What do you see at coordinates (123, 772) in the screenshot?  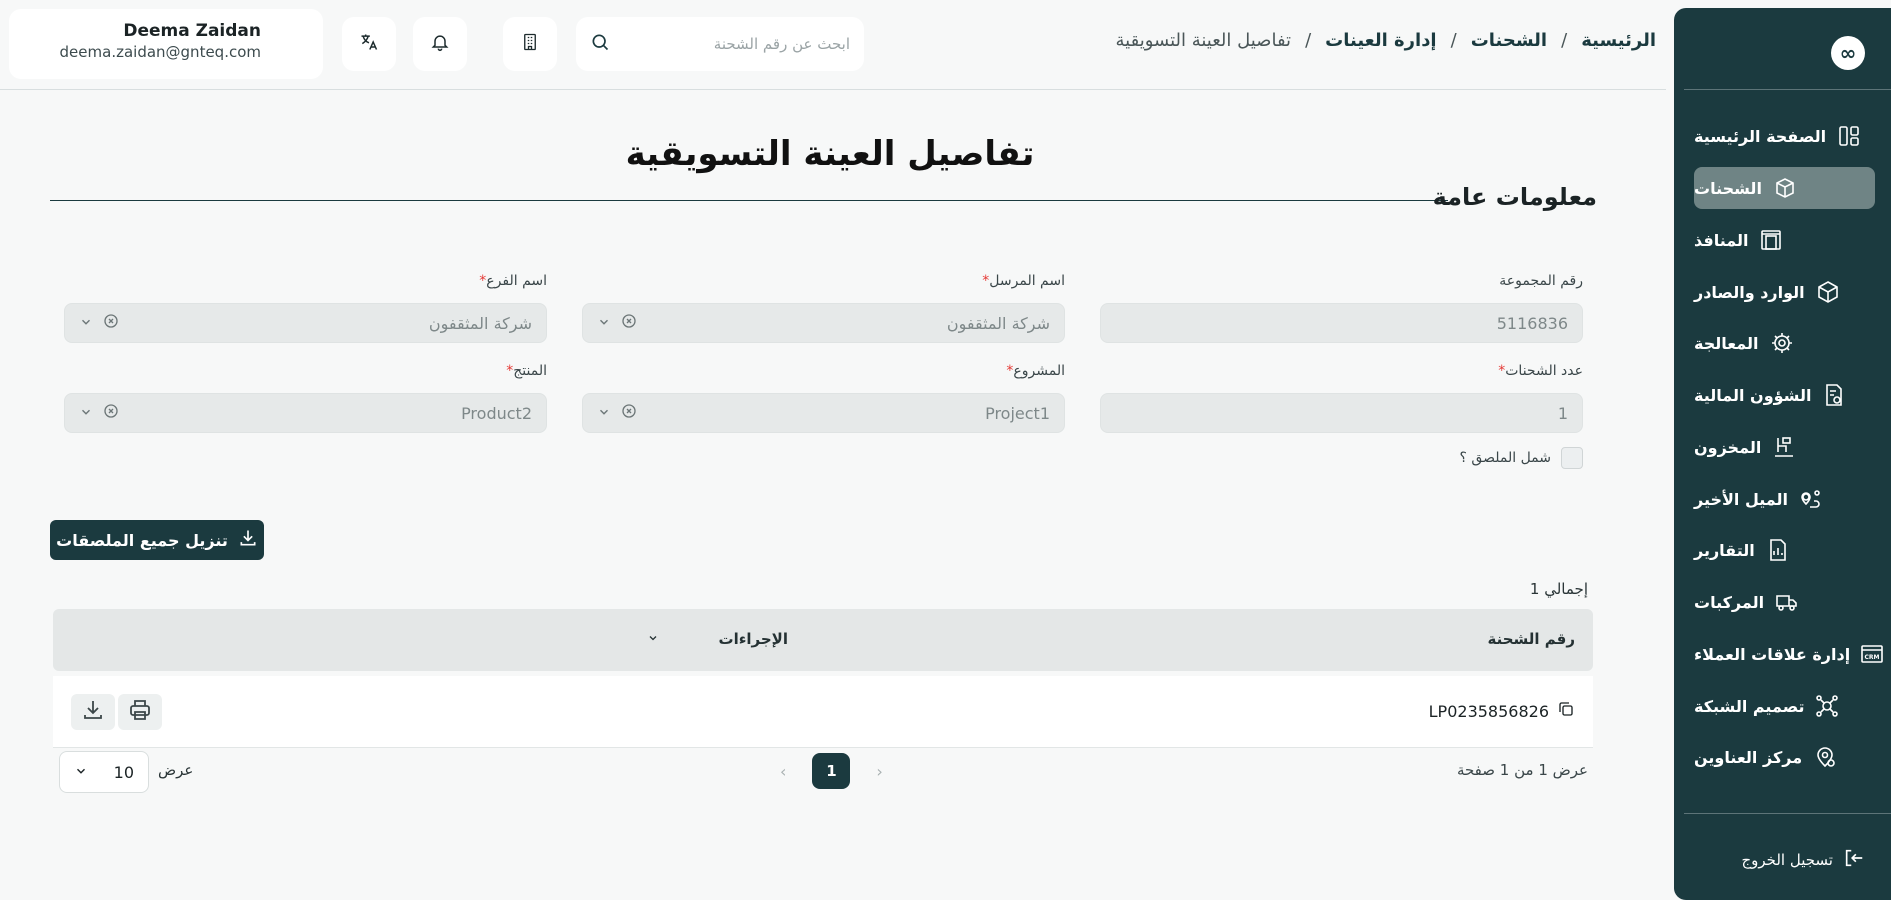 I see `per-page-value: 10` at bounding box center [123, 772].